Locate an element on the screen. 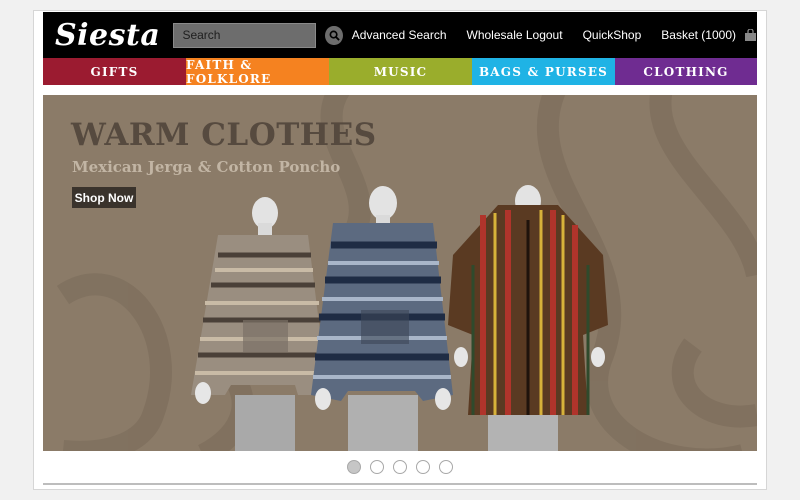 The image size is (800, 500). nav-item-clothing: CLOTHING is located at coordinates (686, 71).